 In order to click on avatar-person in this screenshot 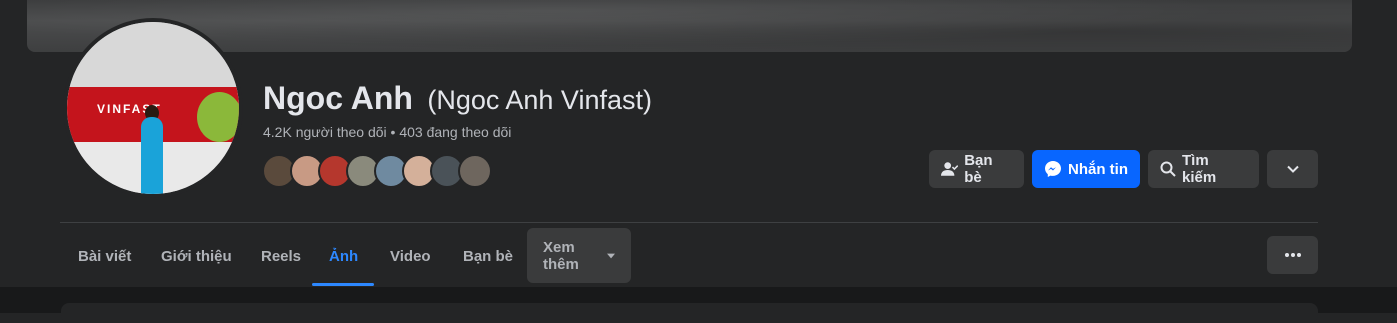, I will do `click(152, 155)`.